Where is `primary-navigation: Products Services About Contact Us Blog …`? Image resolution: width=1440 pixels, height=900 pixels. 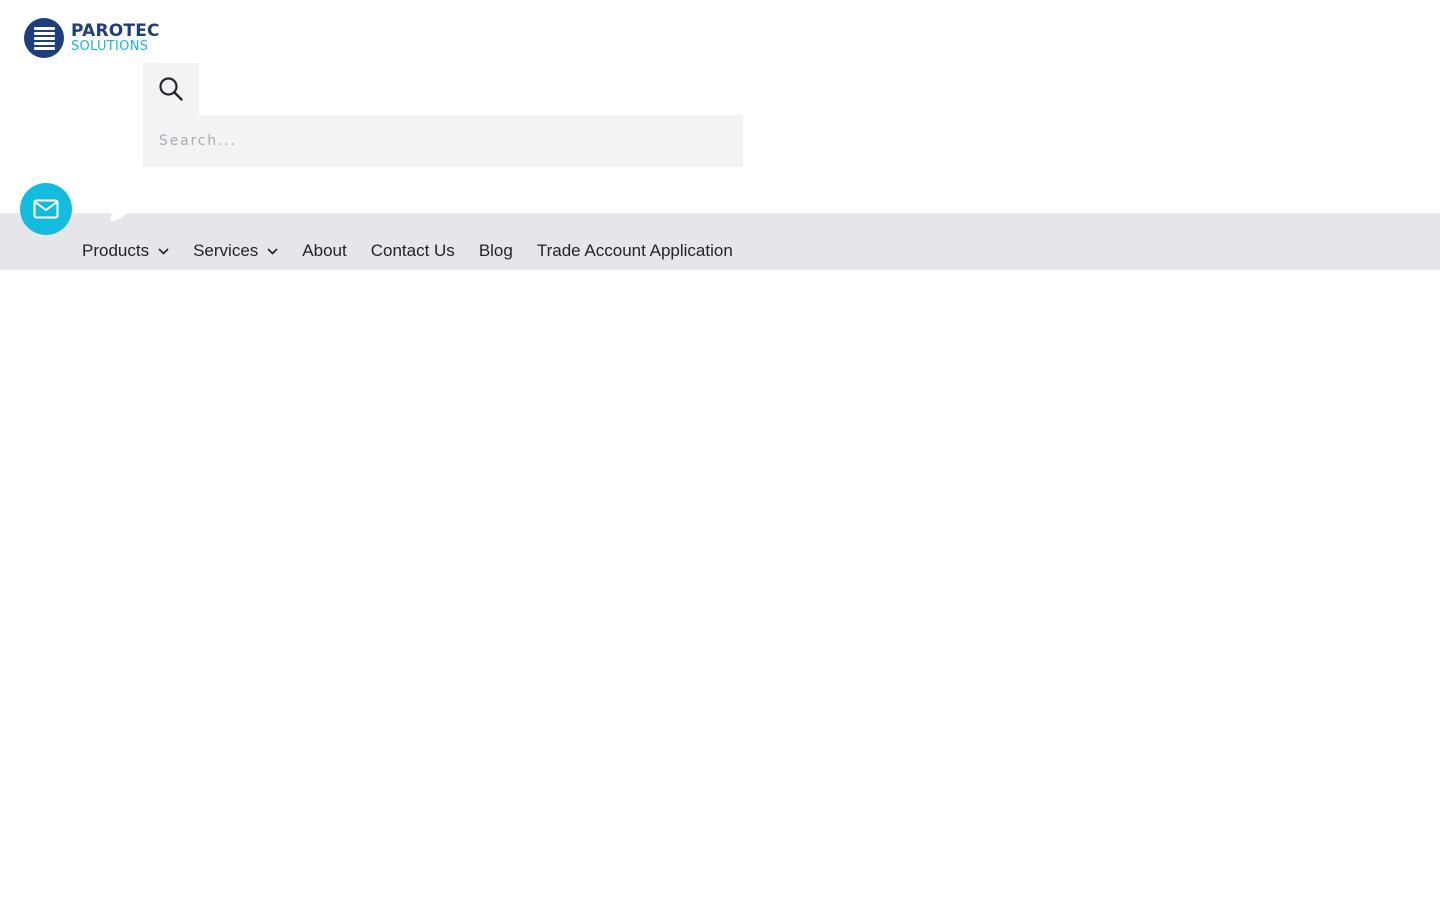 primary-navigation: Products Services About Contact Us Blog … is located at coordinates (419, 251).